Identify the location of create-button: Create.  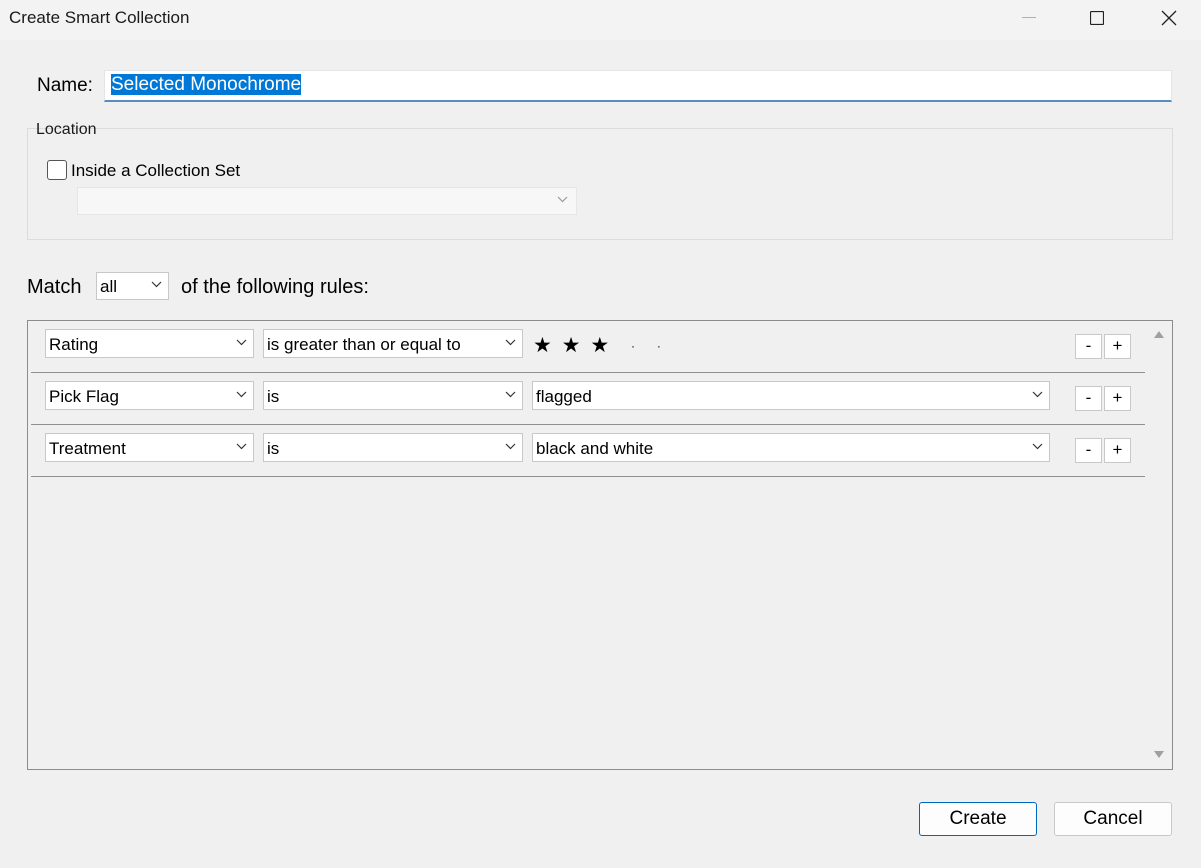
(978, 819).